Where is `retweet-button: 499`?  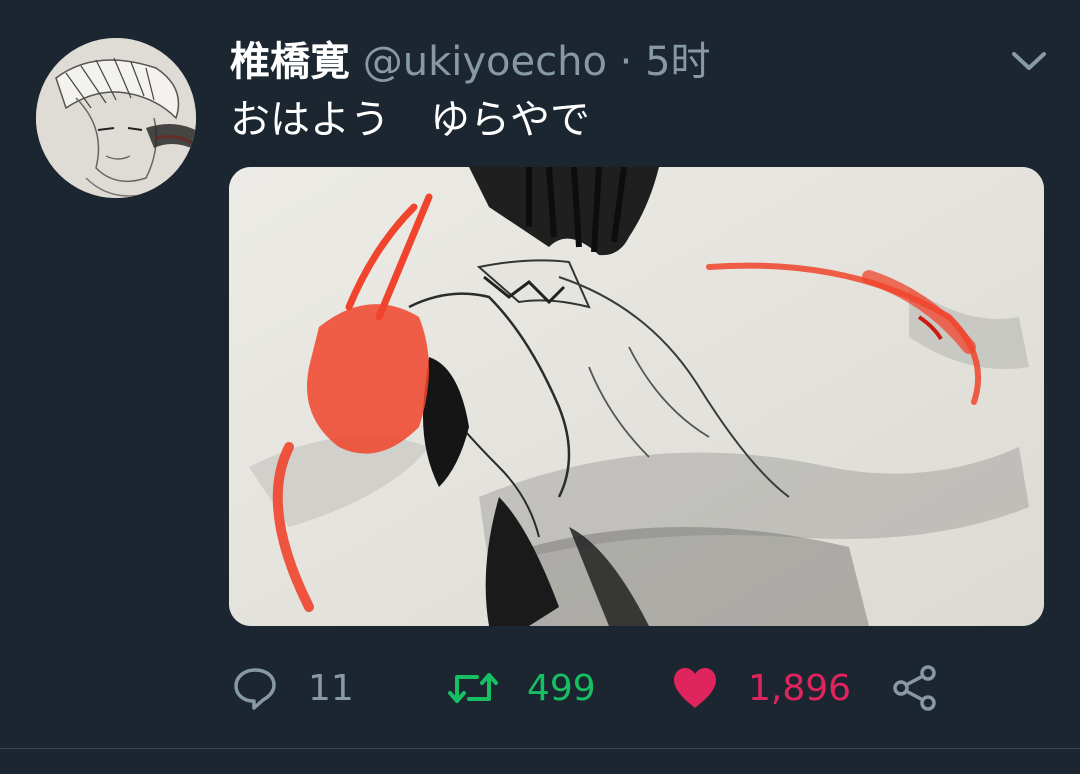 retweet-button: 499 is located at coordinates (521, 688).